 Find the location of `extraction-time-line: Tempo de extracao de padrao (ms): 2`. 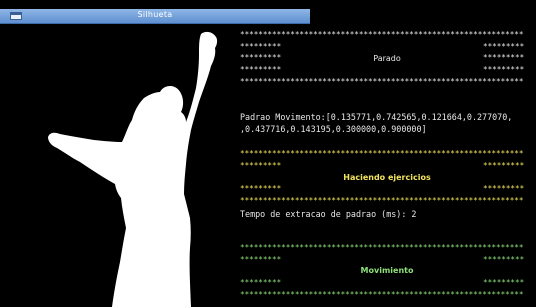

extraction-time-line: Tempo de extracao de padrao (ms): 2 is located at coordinates (328, 214).